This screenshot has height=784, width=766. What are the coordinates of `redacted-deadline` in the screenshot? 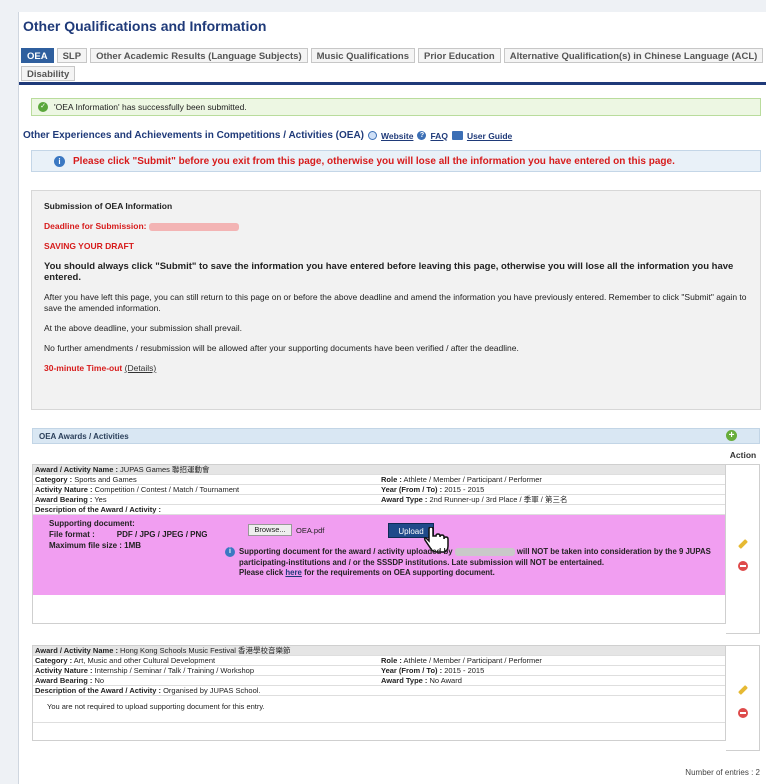 It's located at (193, 226).